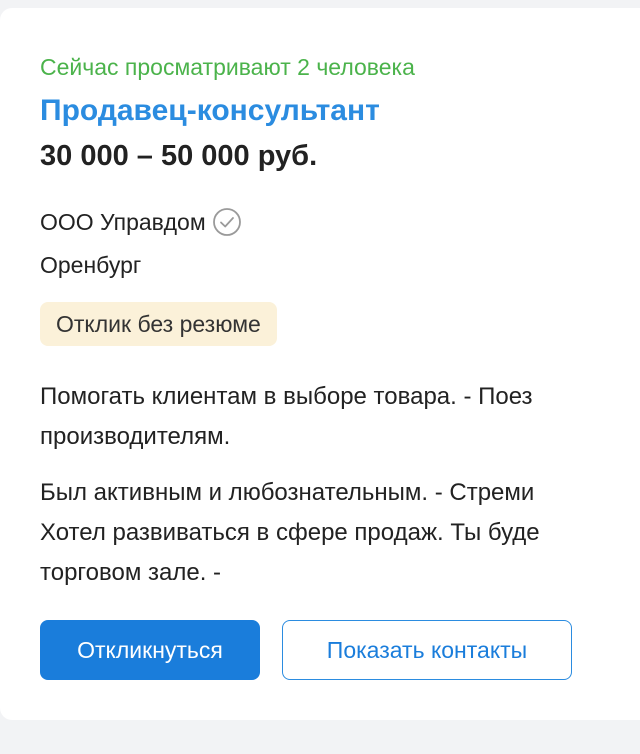 The image size is (640, 754). I want to click on city-text: Оренбург, so click(91, 265).